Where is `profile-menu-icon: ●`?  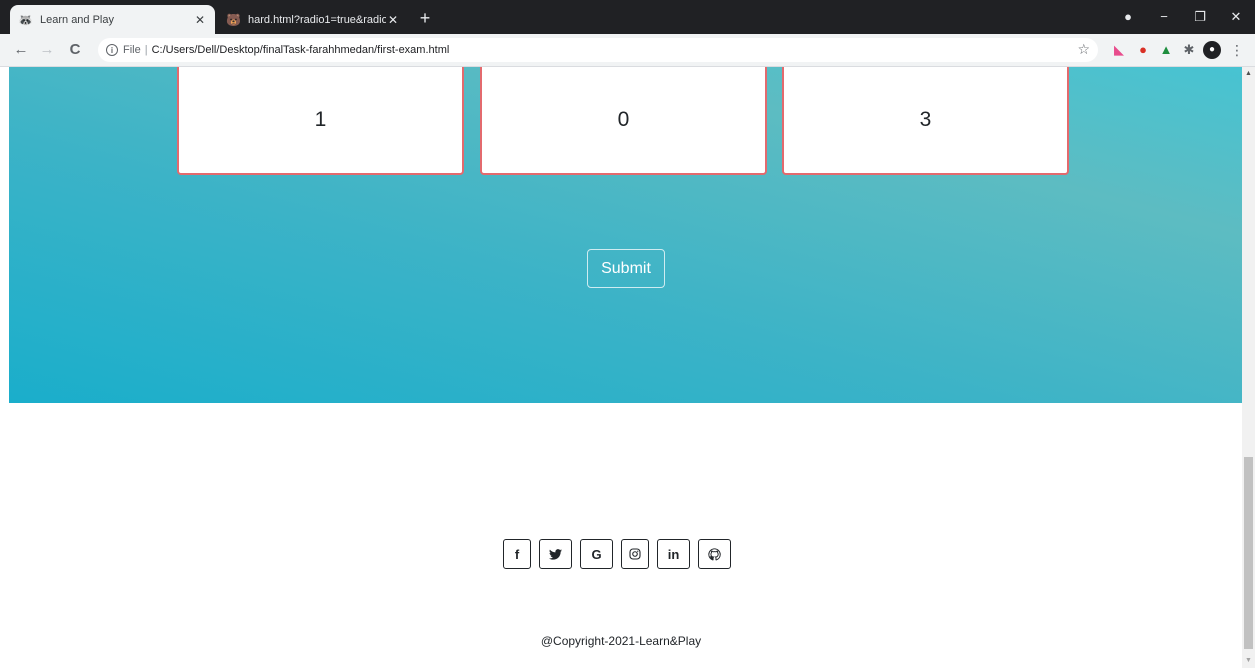 profile-menu-icon: ● is located at coordinates (1128, 17).